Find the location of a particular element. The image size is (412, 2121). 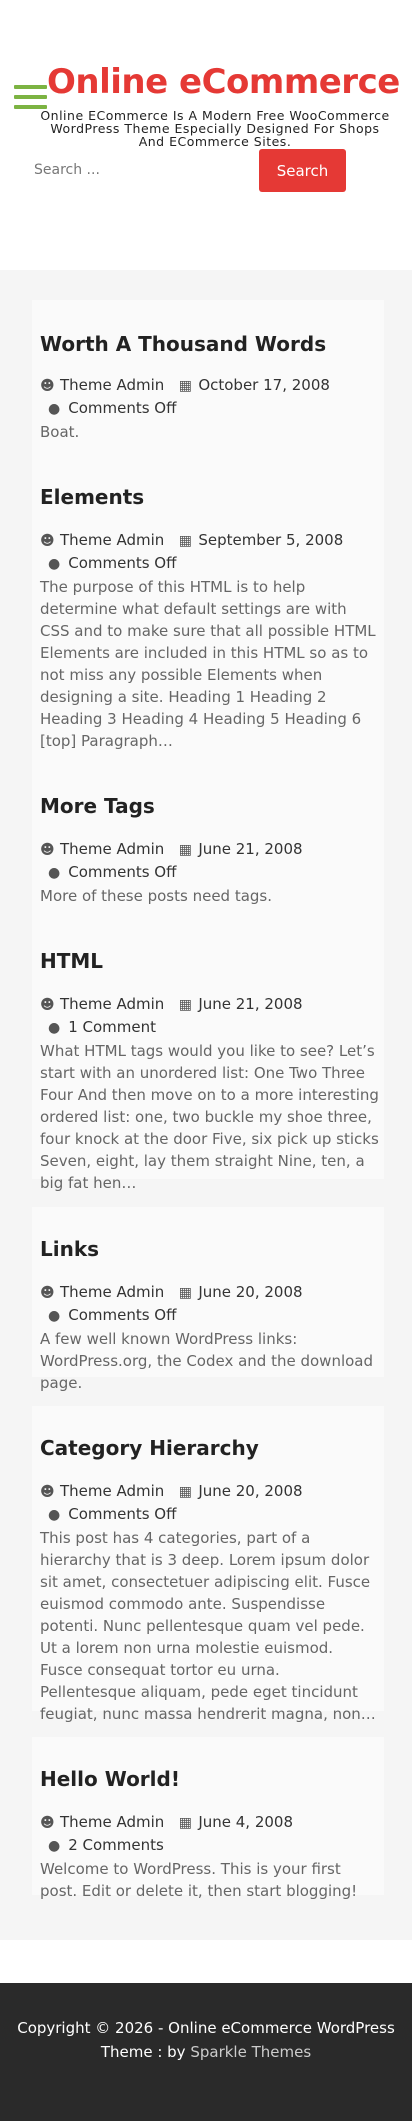

post-comments: ● 1 Comment is located at coordinates (102, 1027).